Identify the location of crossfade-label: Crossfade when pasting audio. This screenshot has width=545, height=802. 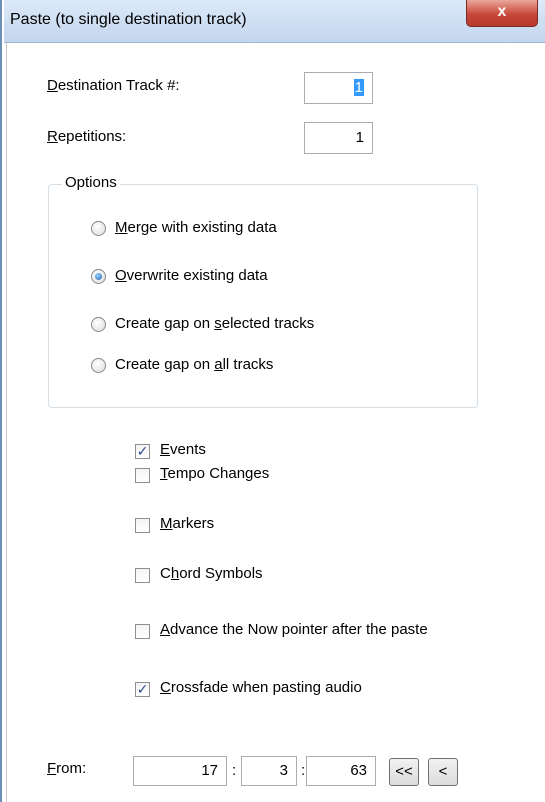
(261, 687).